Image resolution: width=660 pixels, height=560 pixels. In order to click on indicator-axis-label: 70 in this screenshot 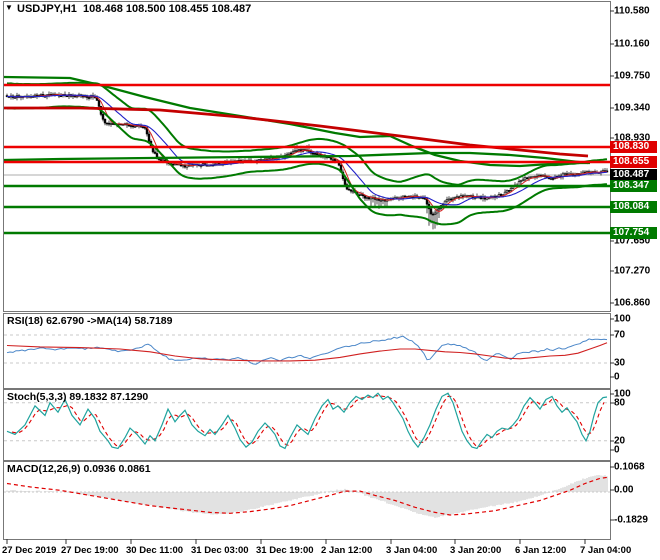, I will do `click(620, 335)`.